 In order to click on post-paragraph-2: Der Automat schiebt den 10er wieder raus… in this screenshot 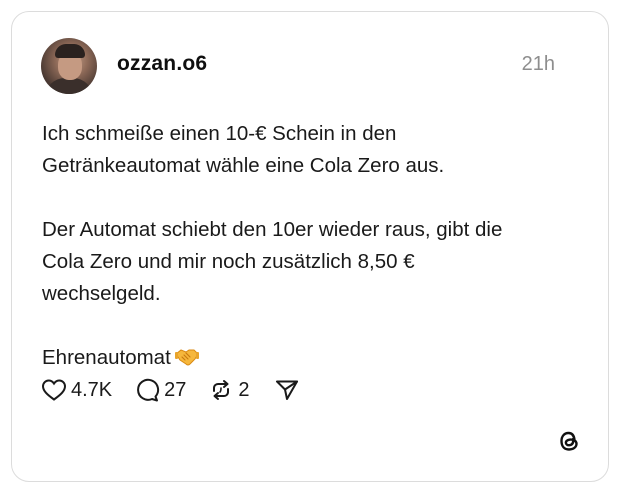, I will do `click(272, 261)`.